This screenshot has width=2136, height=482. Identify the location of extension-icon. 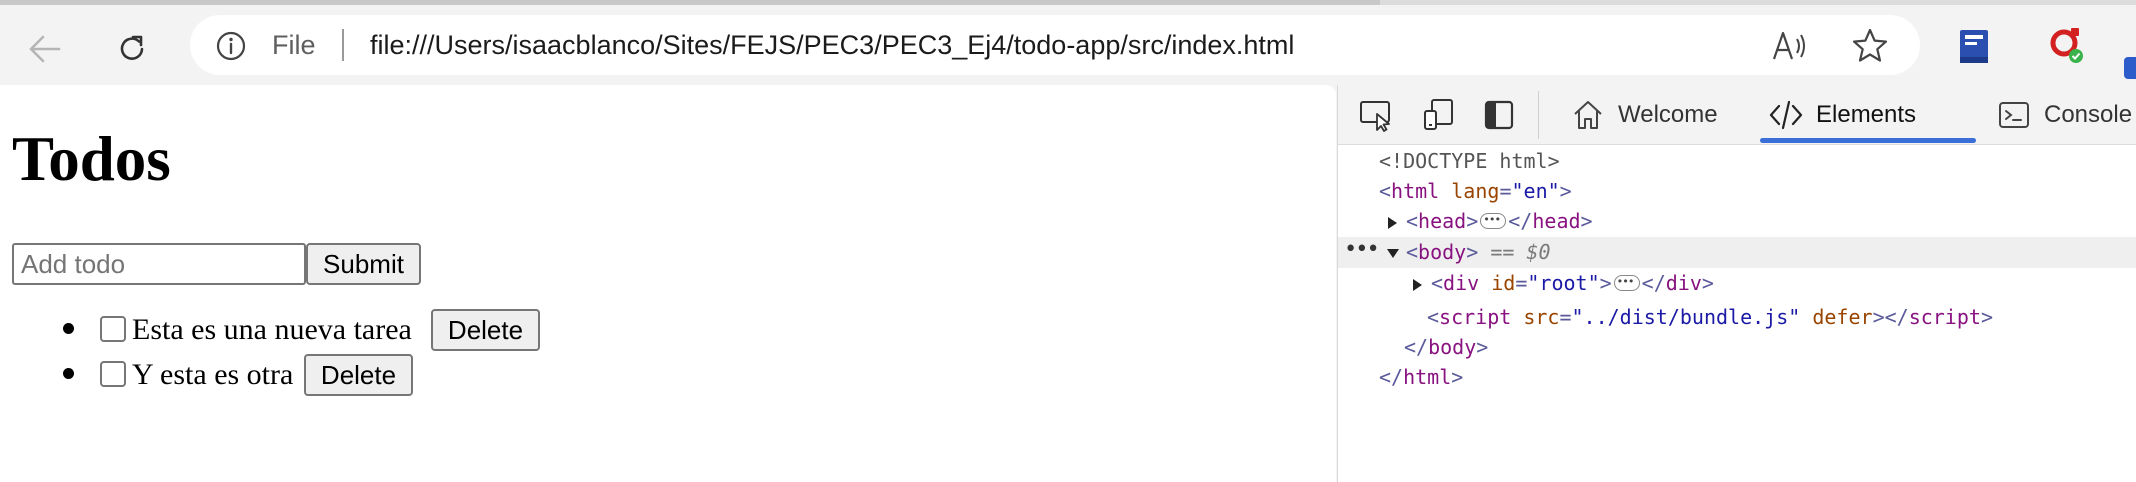
(2067, 47).